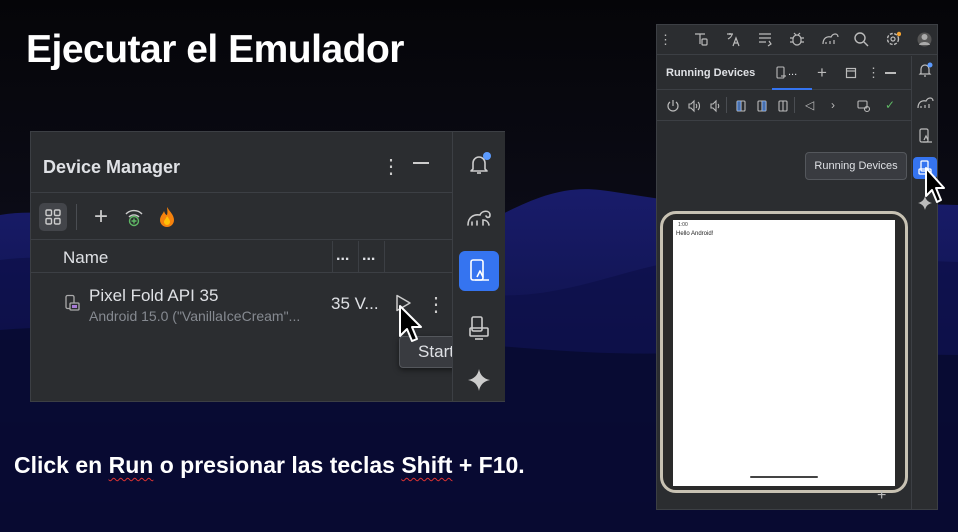 The height and width of the screenshot is (532, 958). What do you see at coordinates (890, 73) in the screenshot?
I see `panel-minimize-icon` at bounding box center [890, 73].